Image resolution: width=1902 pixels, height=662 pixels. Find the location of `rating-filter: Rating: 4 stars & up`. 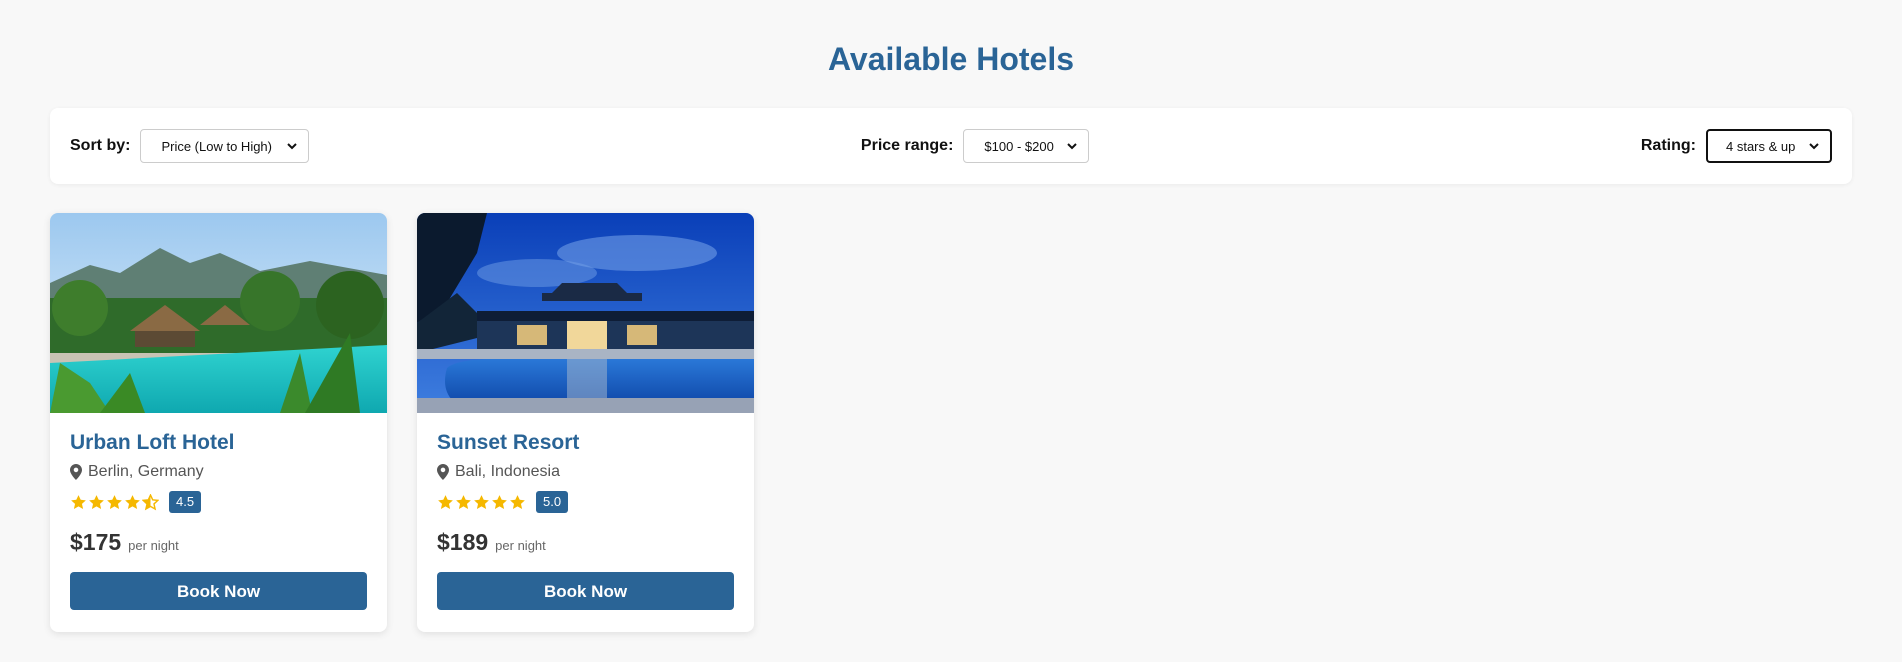

rating-filter: Rating: 4 stars & up is located at coordinates (1736, 146).